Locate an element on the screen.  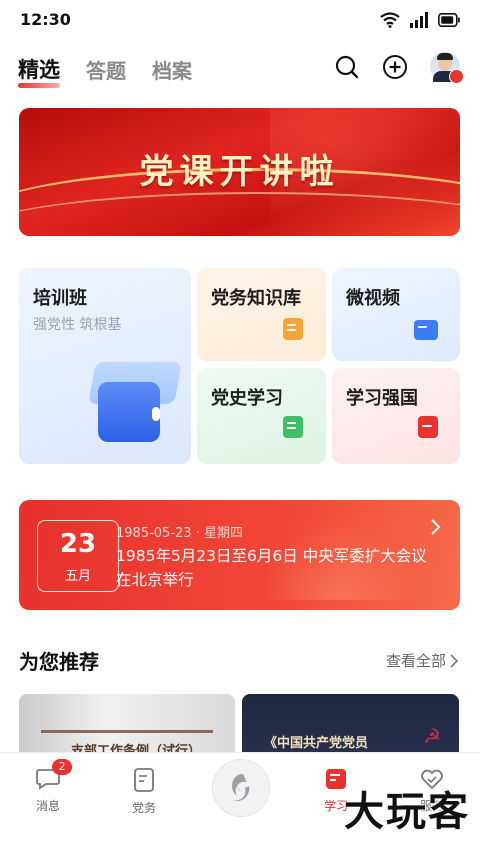
card-knowledge-base: 党务知识库 is located at coordinates (261, 314).